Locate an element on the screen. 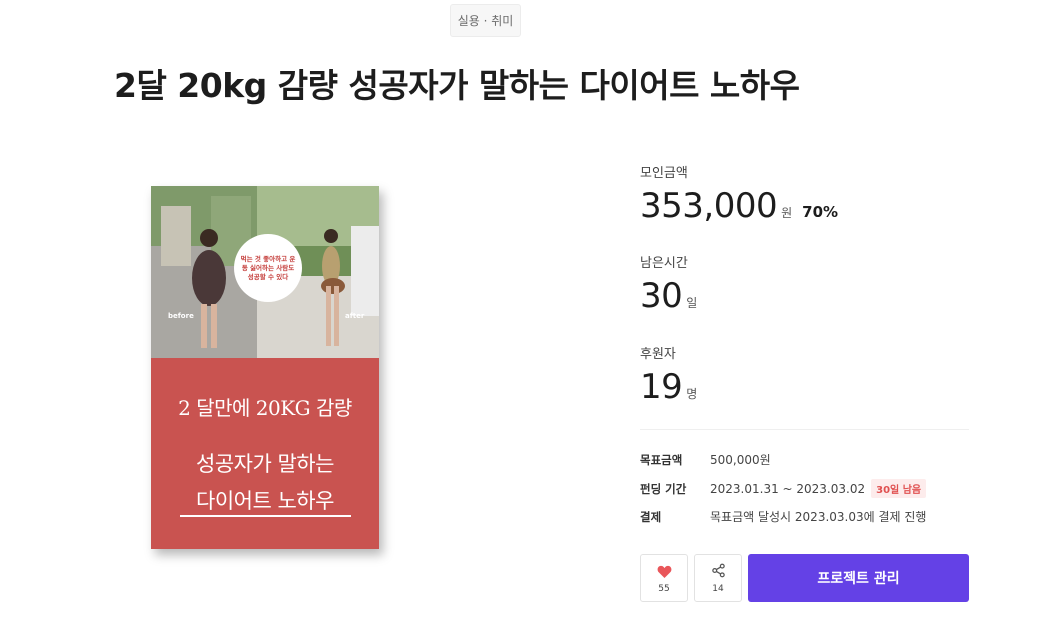  cover-underline is located at coordinates (265, 516).